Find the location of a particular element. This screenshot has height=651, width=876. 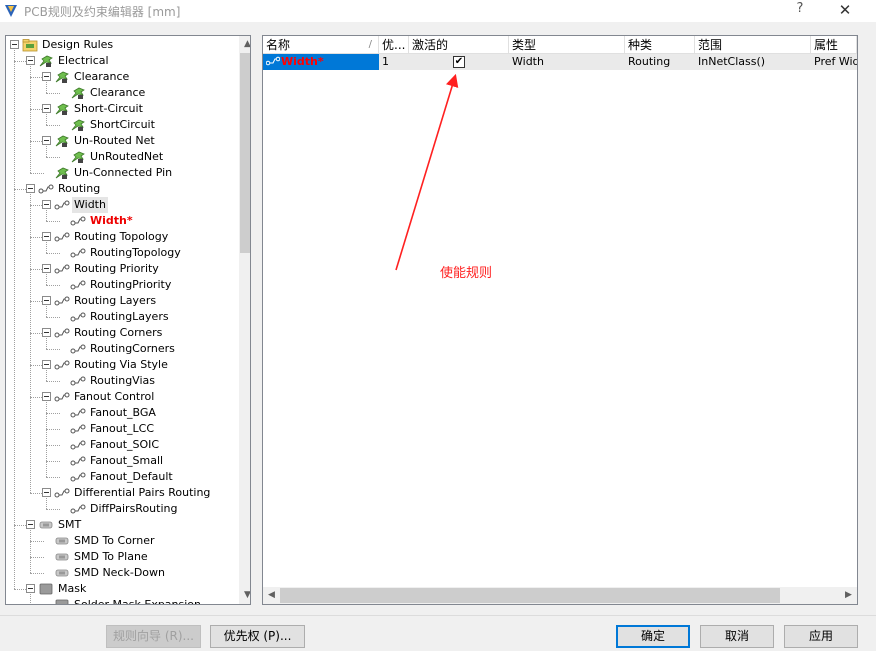

tree-item: Routing is located at coordinates (136, 189).